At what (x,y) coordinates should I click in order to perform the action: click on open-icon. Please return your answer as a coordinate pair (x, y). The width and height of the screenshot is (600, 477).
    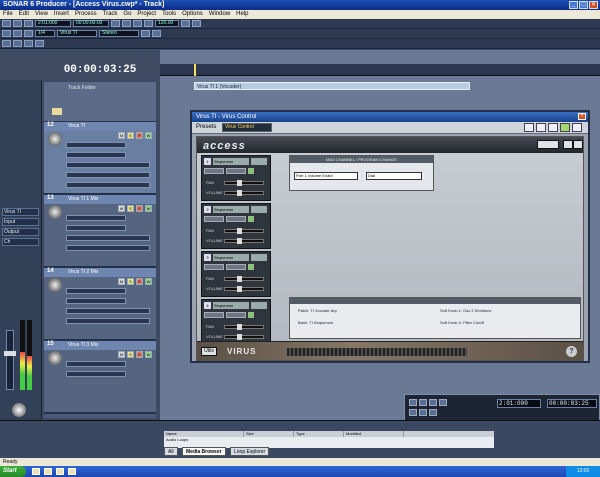
    Looking at the image, I should click on (17, 23).